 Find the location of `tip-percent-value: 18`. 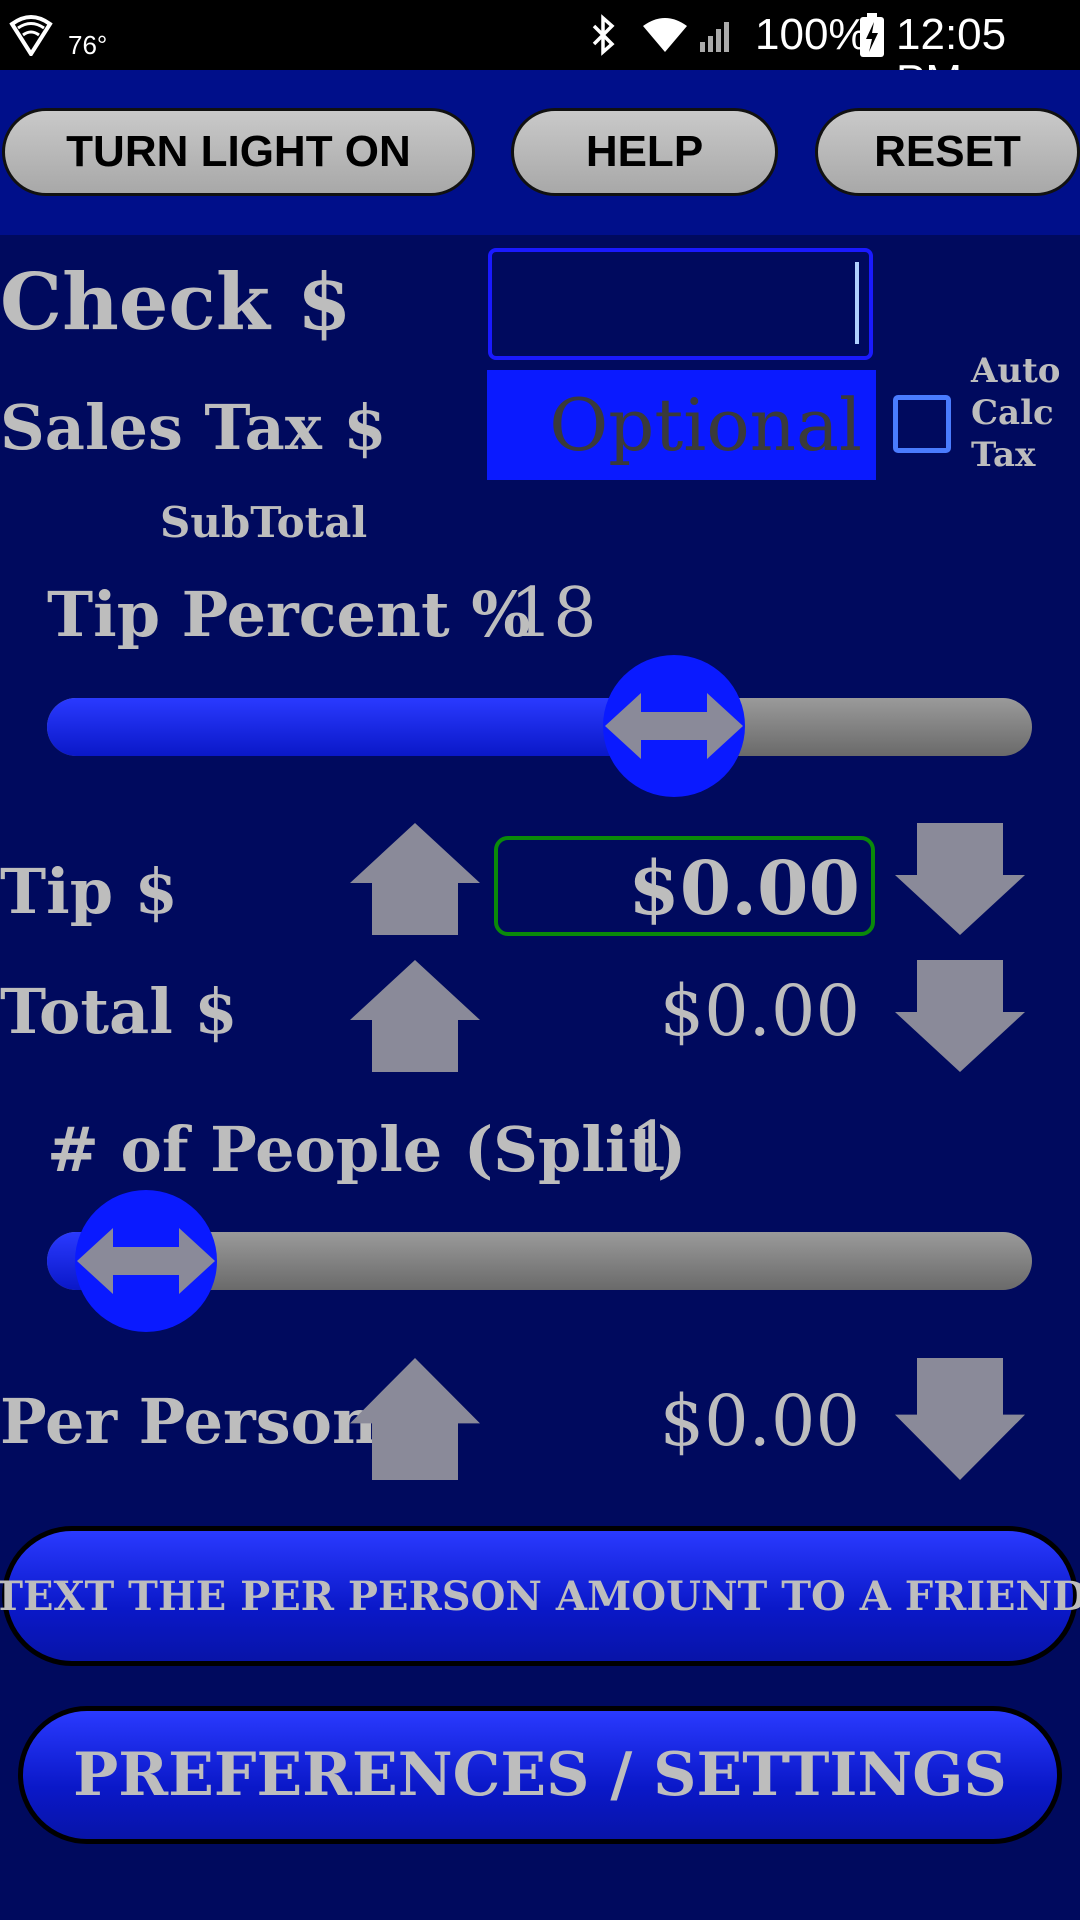

tip-percent-value: 18 is located at coordinates (553, 613).